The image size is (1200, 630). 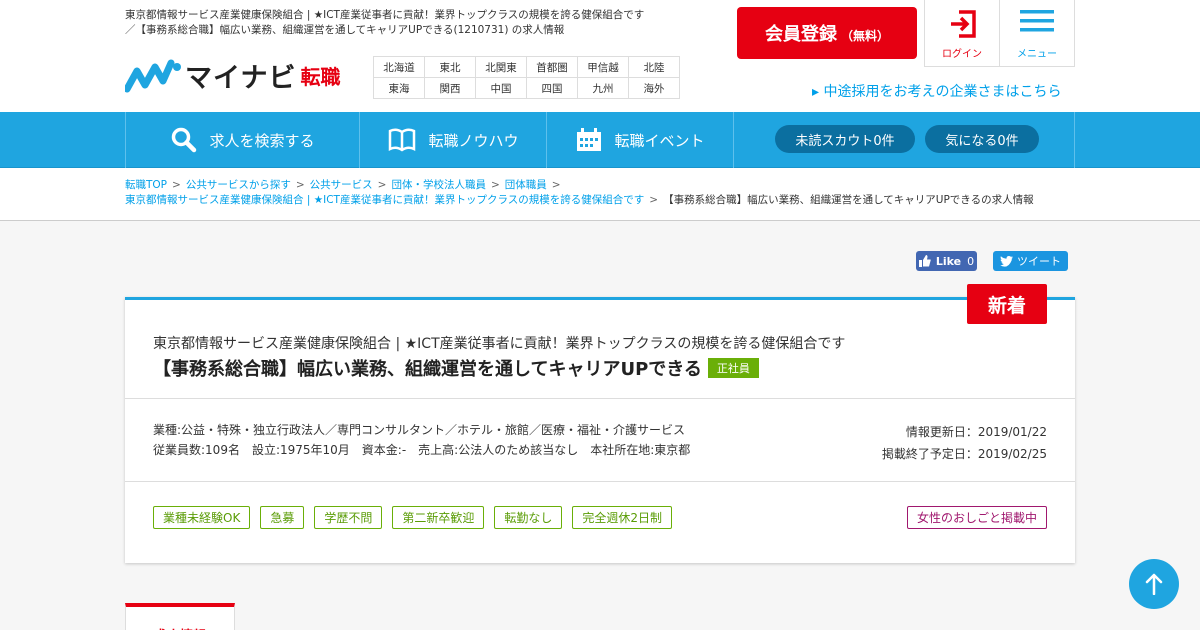 What do you see at coordinates (1039, 261) in the screenshot?
I see `tweet-label: ツイート` at bounding box center [1039, 261].